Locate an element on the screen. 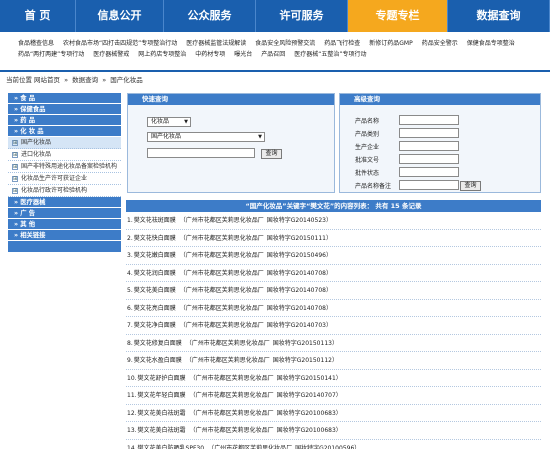 The image size is (550, 449). product-category-input is located at coordinates (429, 133).